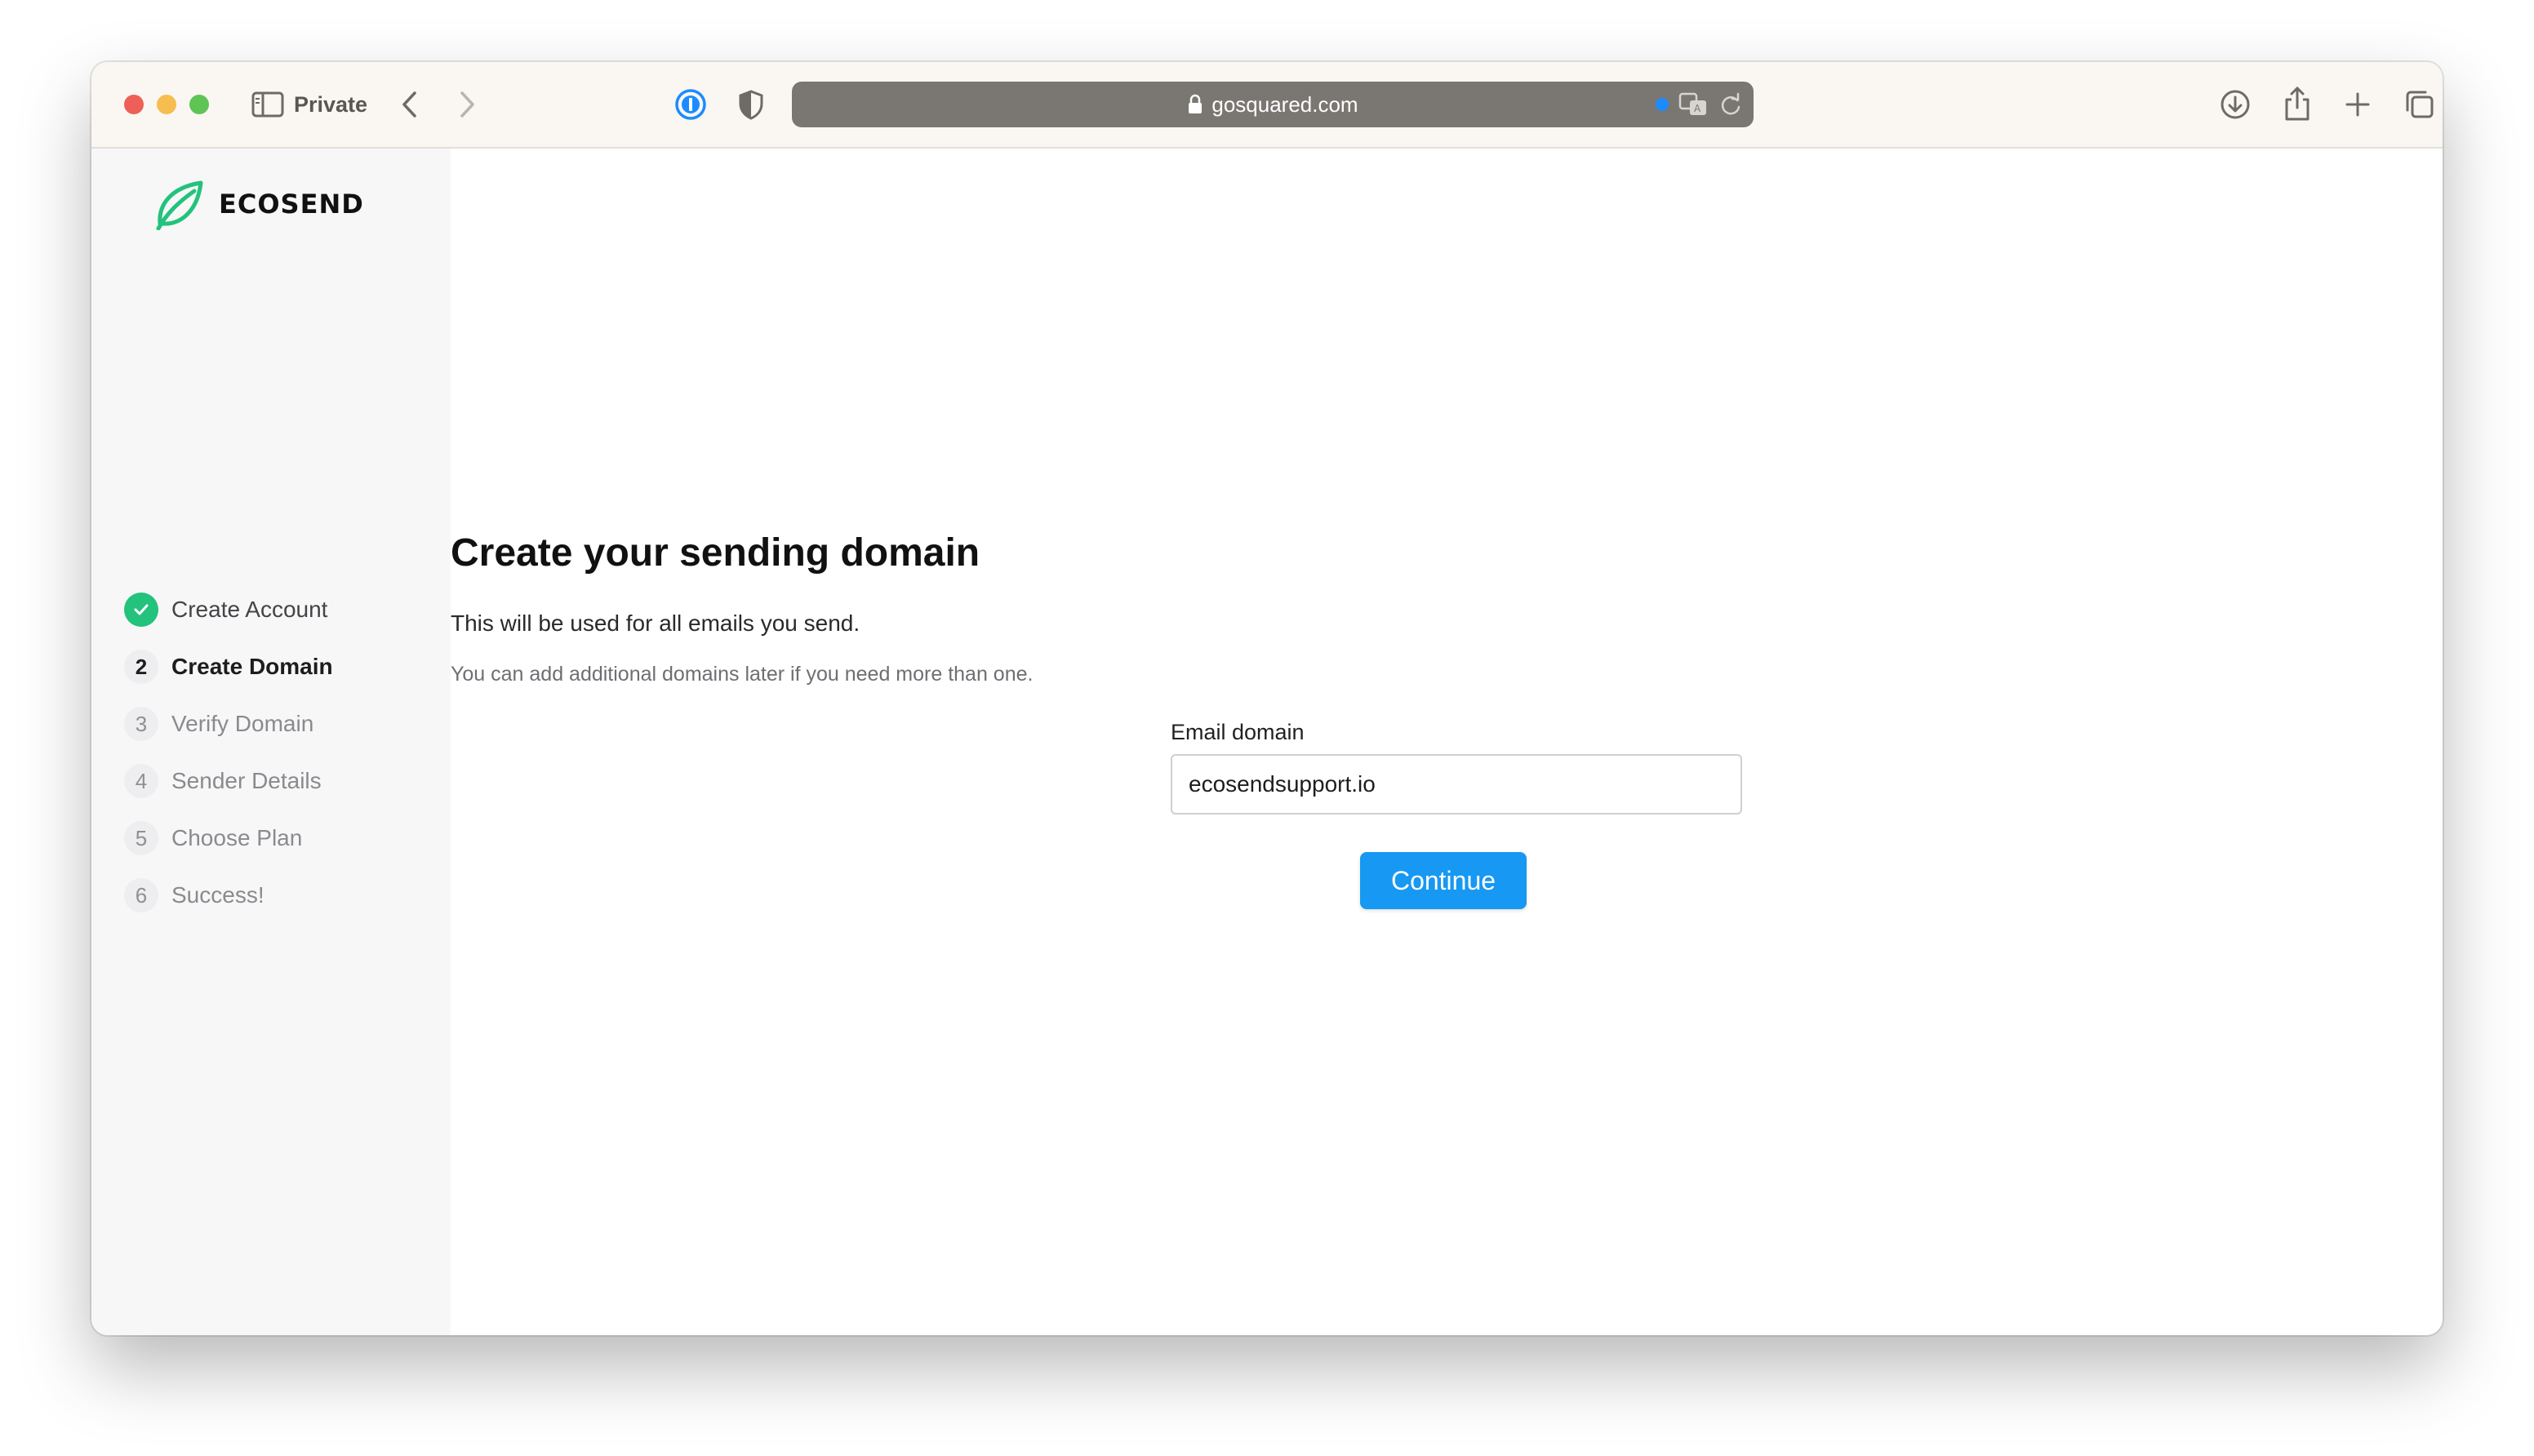 This screenshot has width=2534, height=1456. I want to click on new-tab-icon, so click(2358, 104).